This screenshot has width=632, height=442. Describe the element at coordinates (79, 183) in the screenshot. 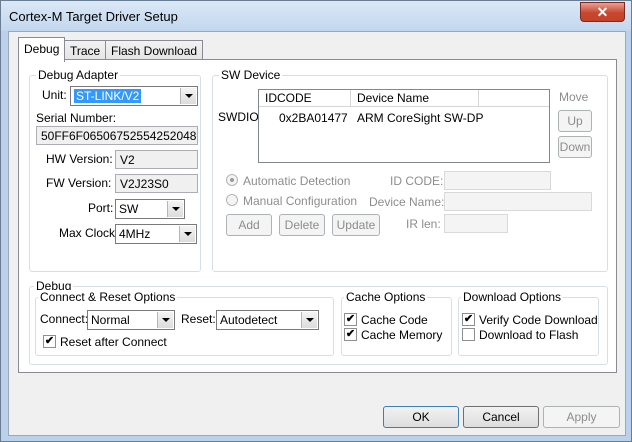

I see `fw-version-label: FW Version:` at that location.